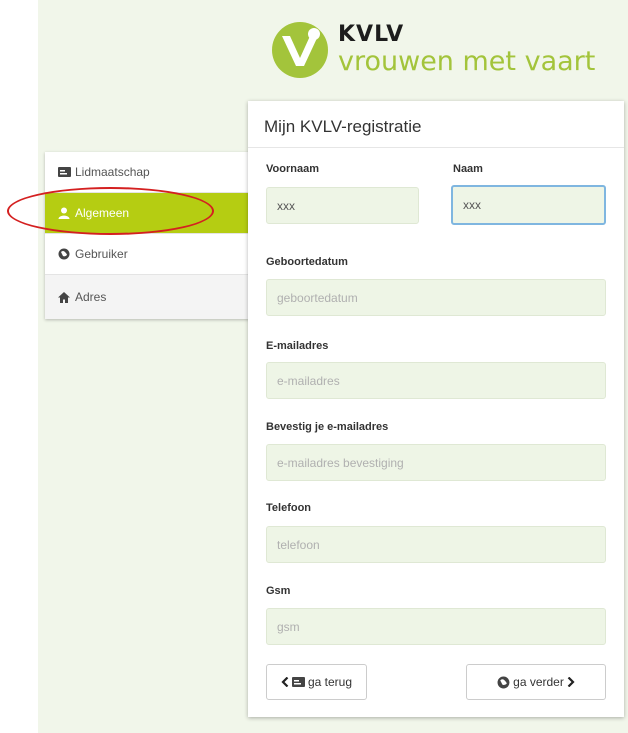 The width and height of the screenshot is (628, 733). Describe the element at coordinates (528, 205) in the screenshot. I see `naam-field: xxx` at that location.